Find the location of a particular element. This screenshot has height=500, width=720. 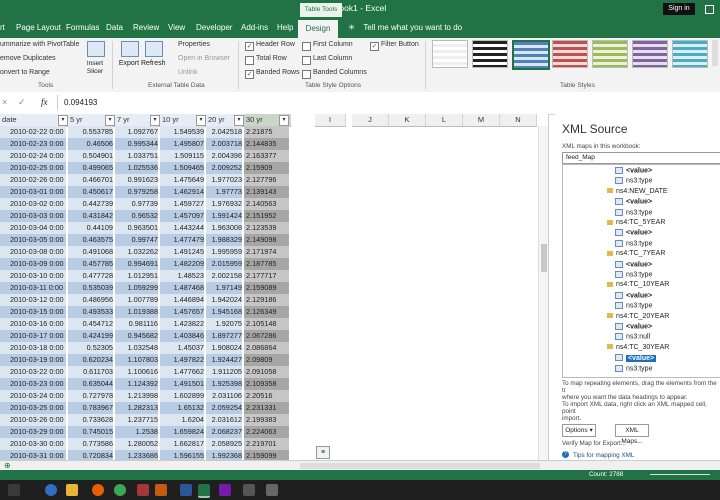

table-cell: 1.033751 is located at coordinates (136, 156).